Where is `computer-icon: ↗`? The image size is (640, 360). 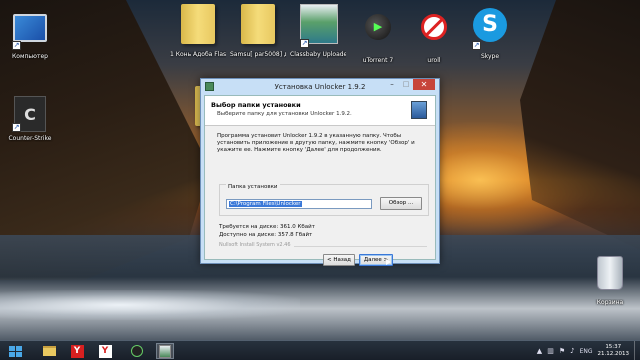 computer-icon: ↗ is located at coordinates (30, 32).